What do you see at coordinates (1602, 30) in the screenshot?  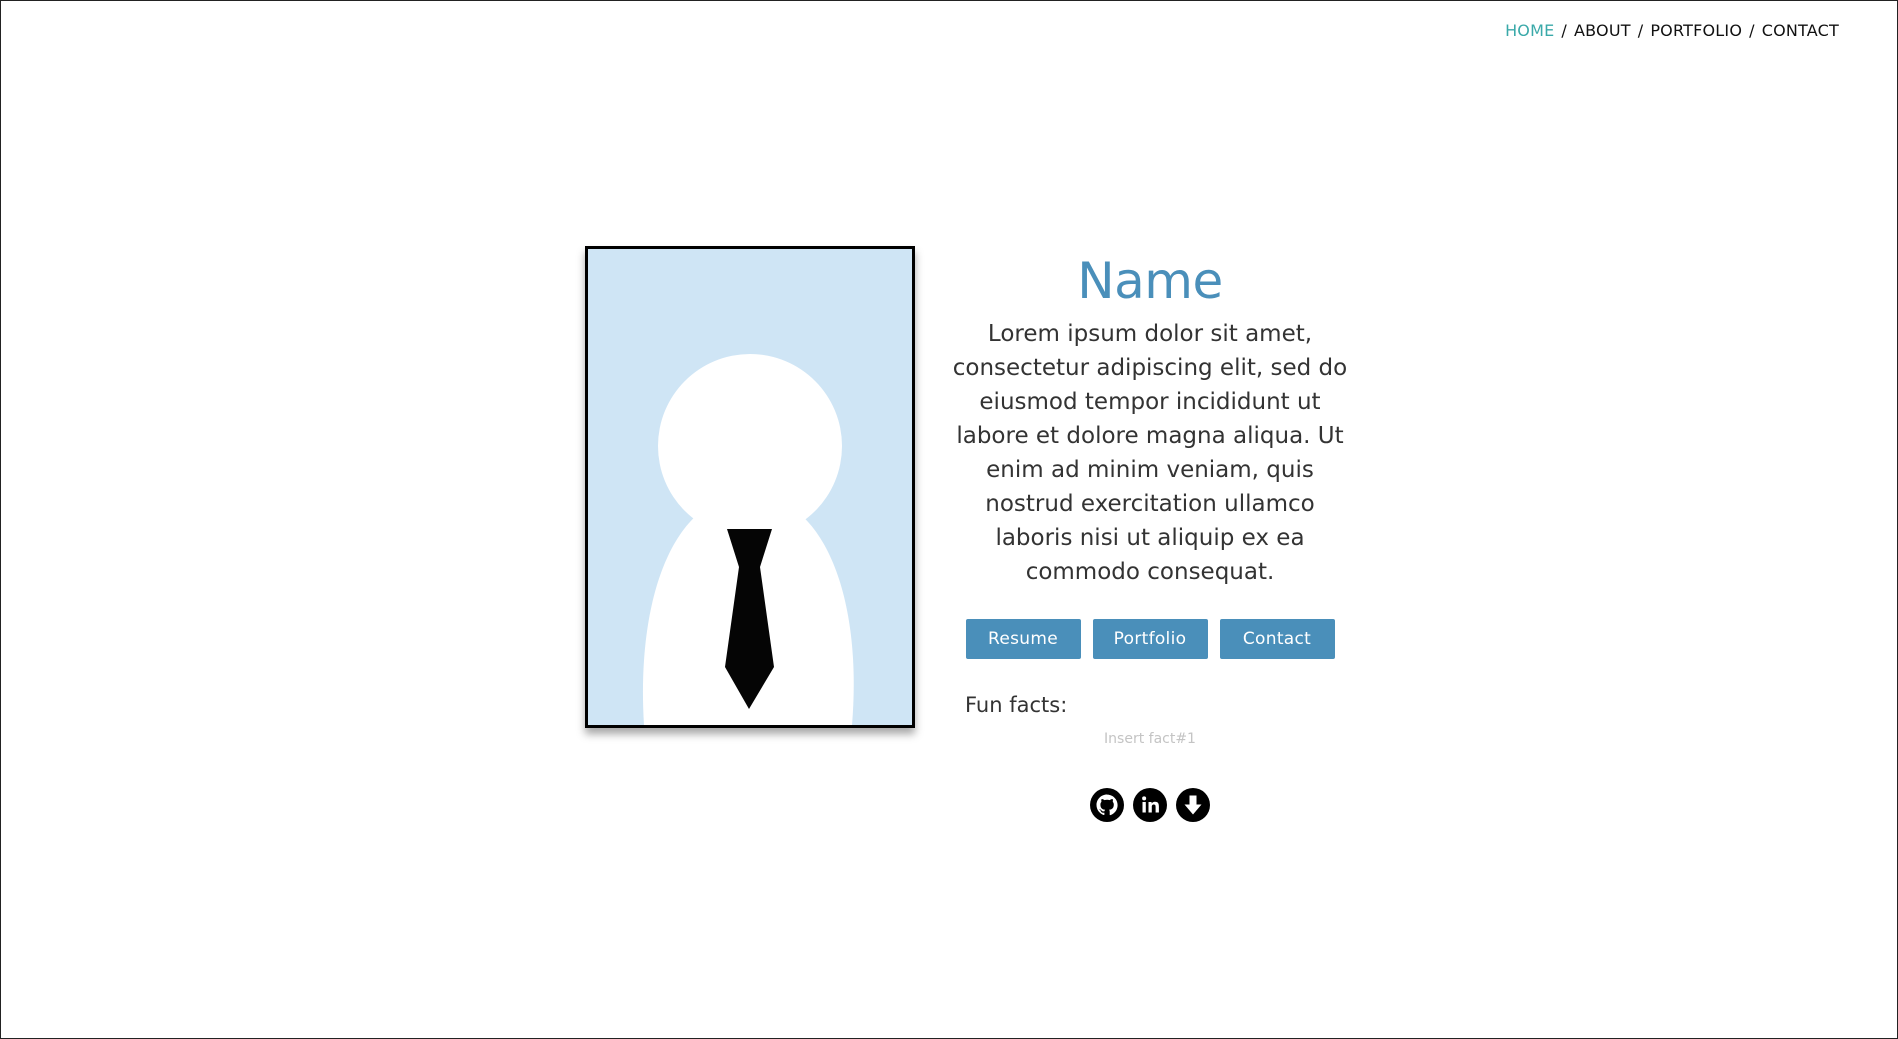 I see `nav-about: ABOUT` at bounding box center [1602, 30].